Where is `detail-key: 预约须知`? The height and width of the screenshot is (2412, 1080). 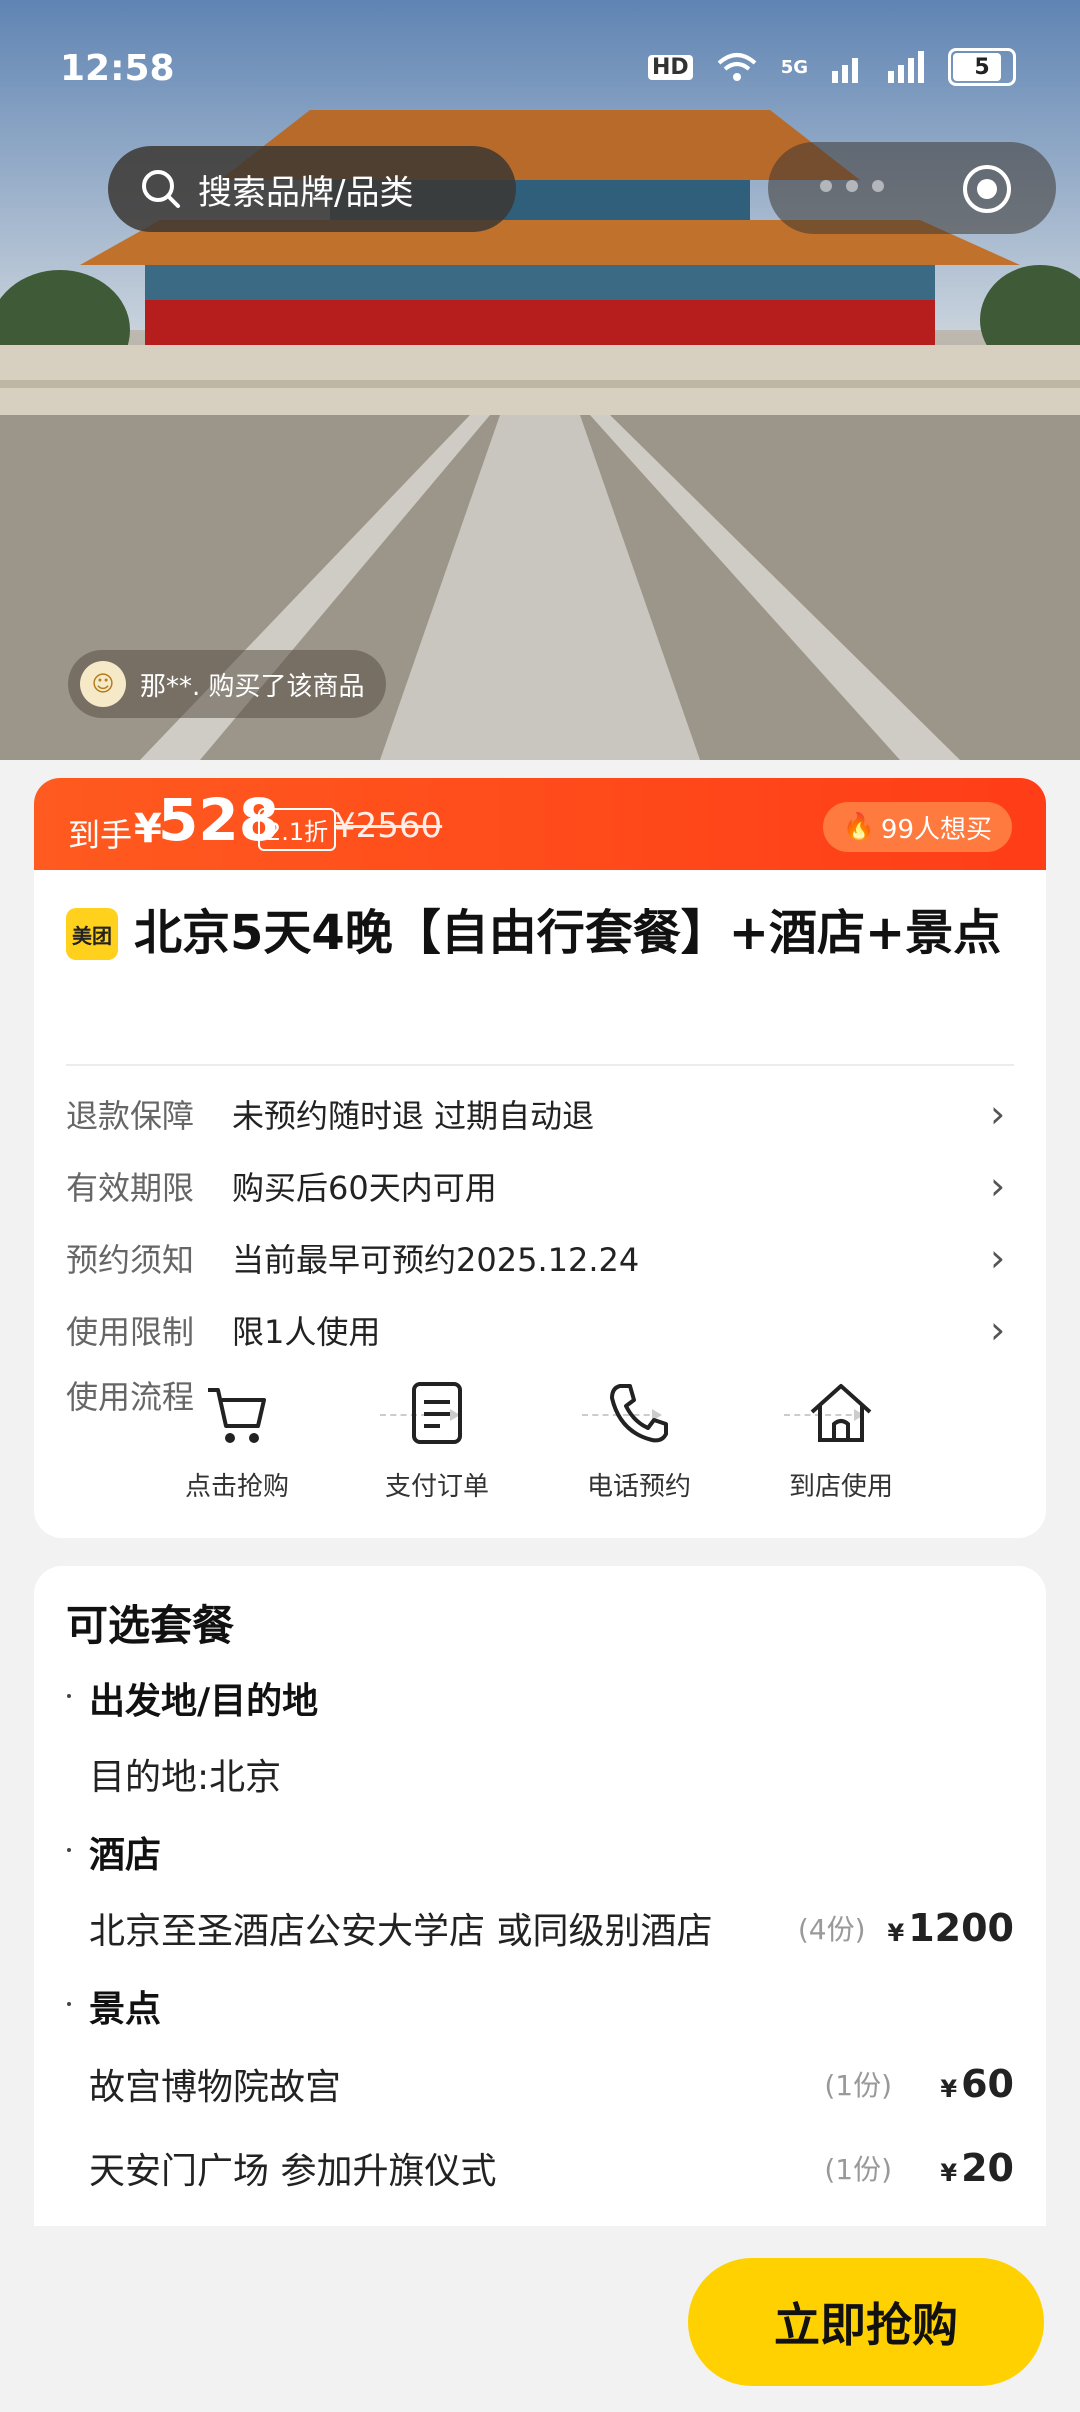
detail-key: 预约须知 is located at coordinates (130, 1260).